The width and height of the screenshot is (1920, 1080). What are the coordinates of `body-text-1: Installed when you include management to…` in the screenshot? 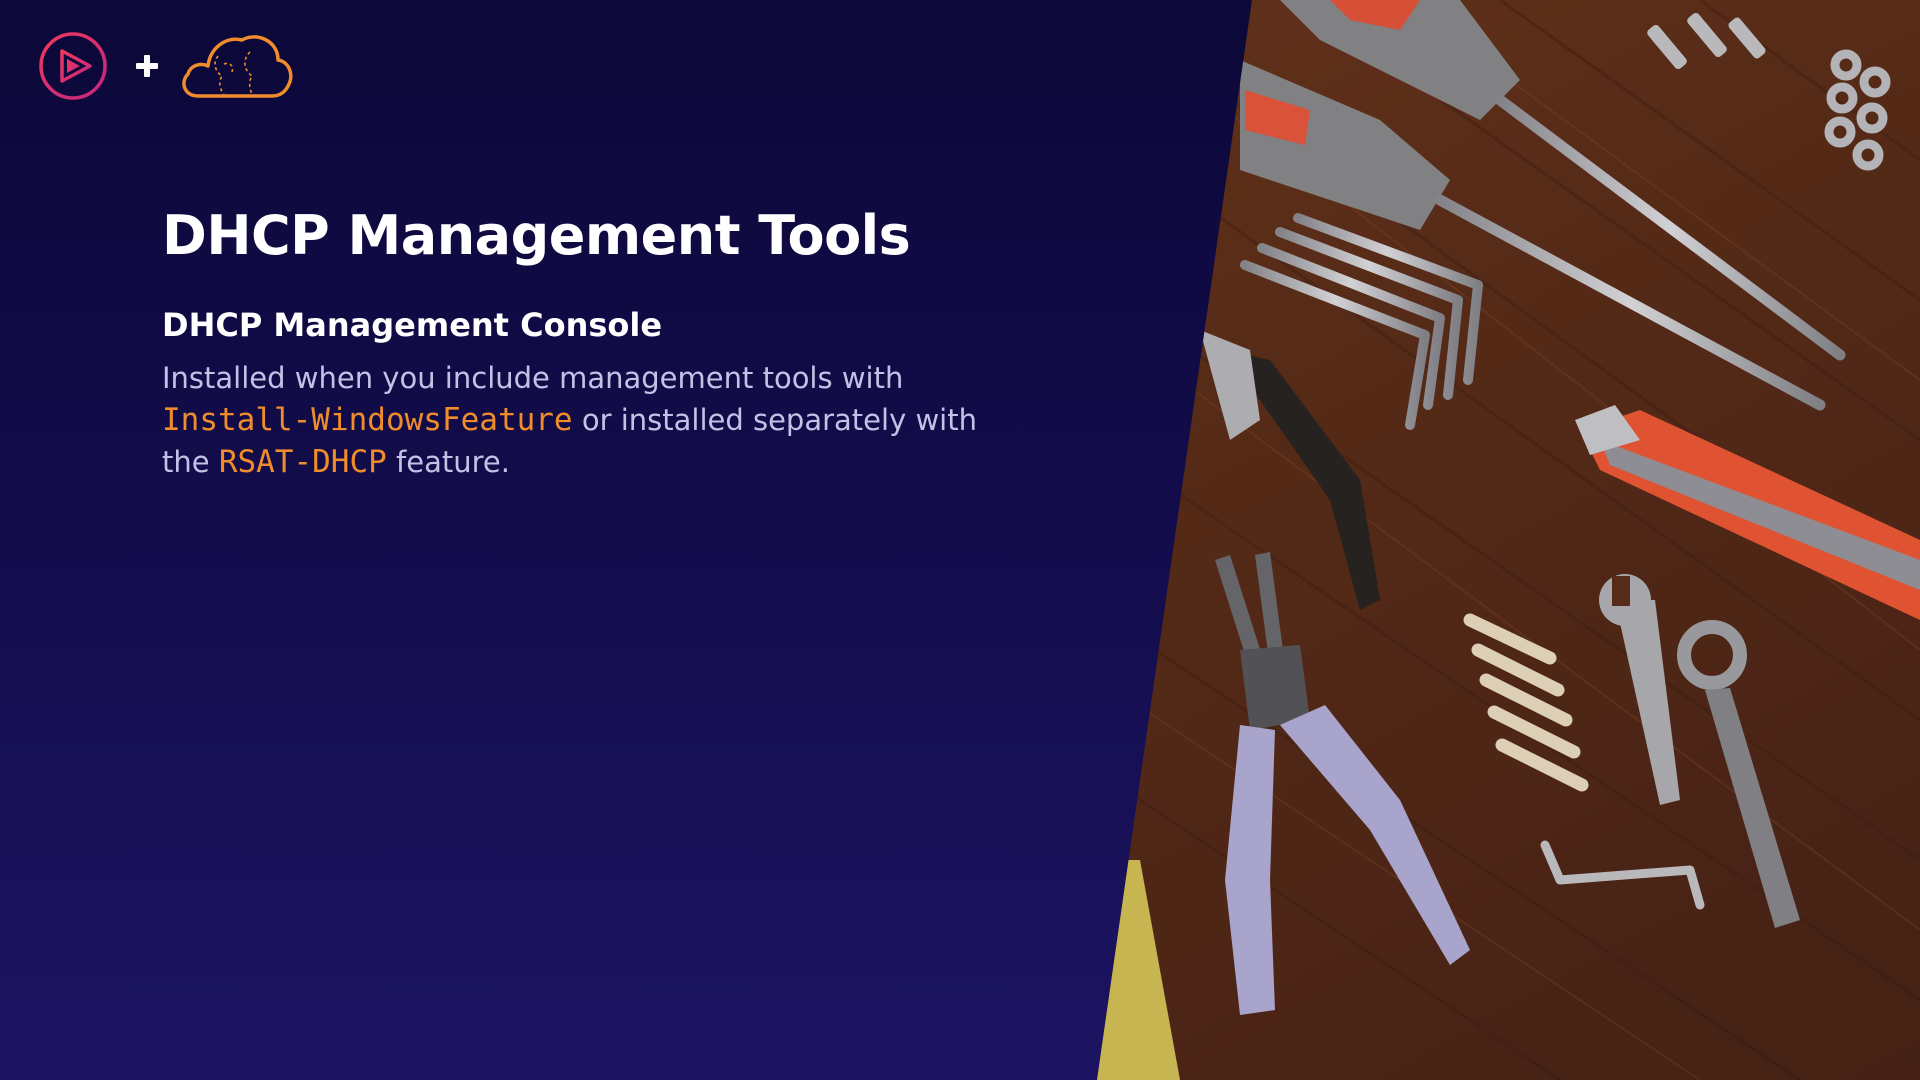 It's located at (533, 378).